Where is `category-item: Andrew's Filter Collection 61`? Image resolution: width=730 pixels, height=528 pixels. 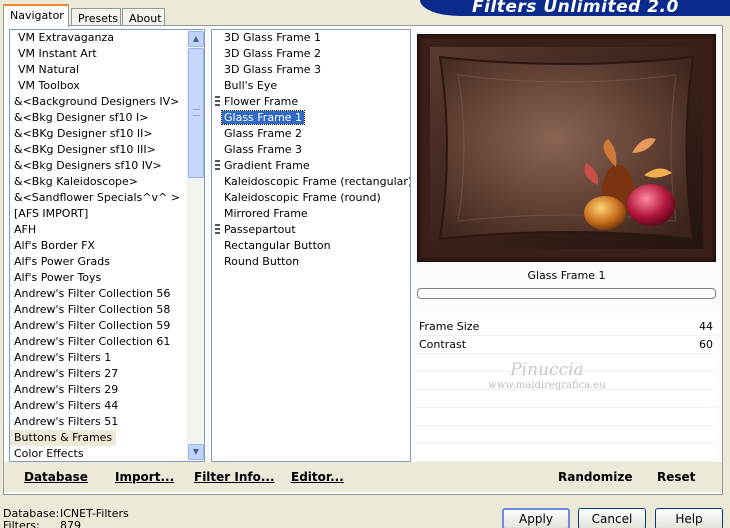 category-item: Andrew's Filter Collection 61 is located at coordinates (107, 342).